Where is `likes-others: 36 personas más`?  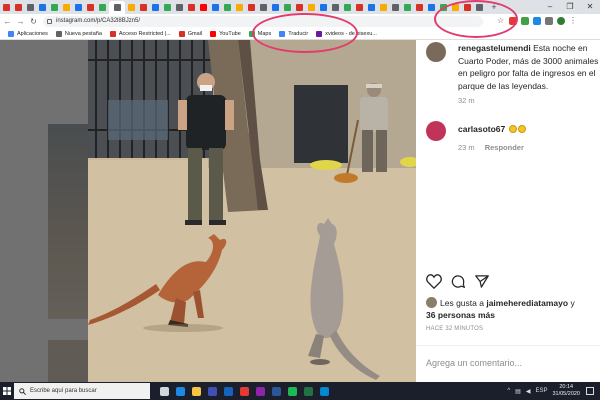 likes-others: 36 personas más is located at coordinates (460, 315).